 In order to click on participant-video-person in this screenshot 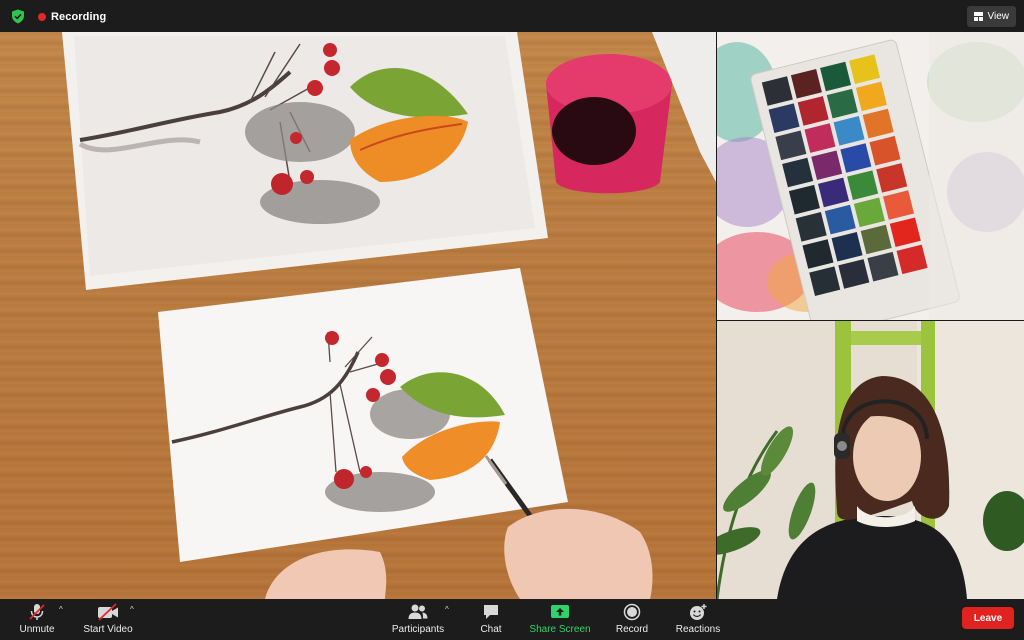, I will do `click(870, 460)`.